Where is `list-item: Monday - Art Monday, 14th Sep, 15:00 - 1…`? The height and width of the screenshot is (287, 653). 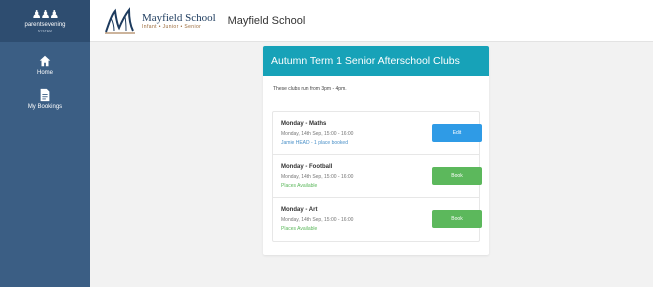 list-item: Monday - Art Monday, 14th Sep, 15:00 - 1… is located at coordinates (377, 219).